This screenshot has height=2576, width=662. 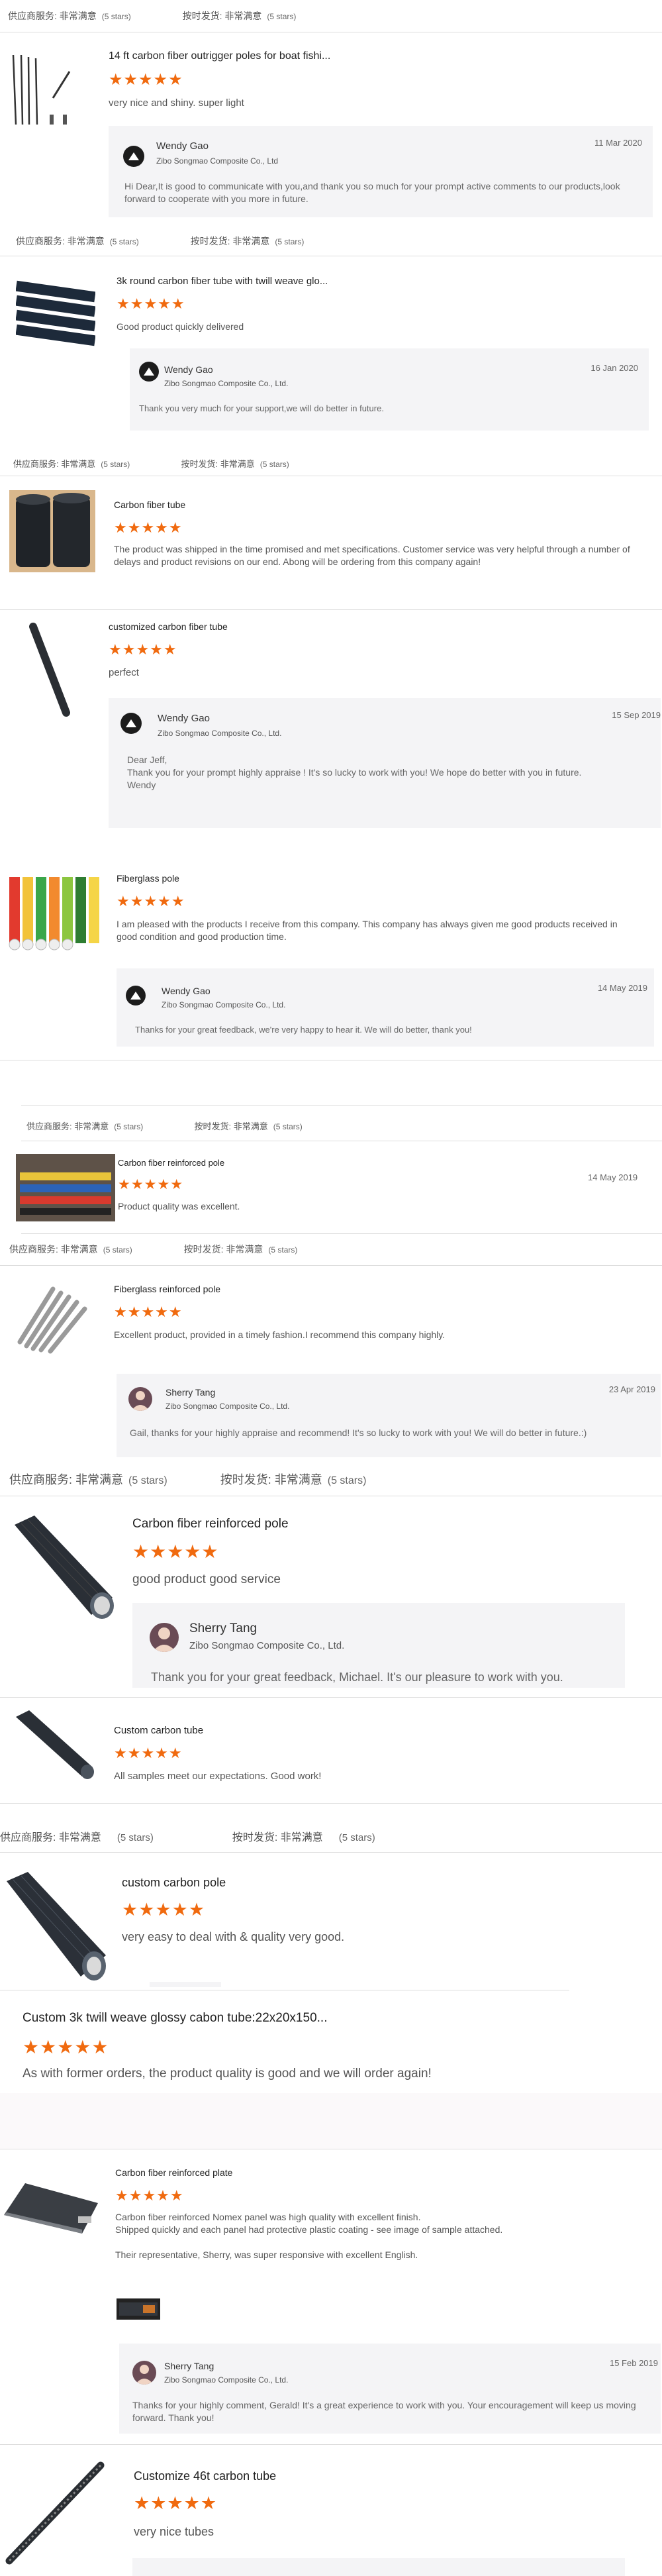 I want to click on review-title: Carbon fiber reinforced plate, so click(x=173, y=2172).